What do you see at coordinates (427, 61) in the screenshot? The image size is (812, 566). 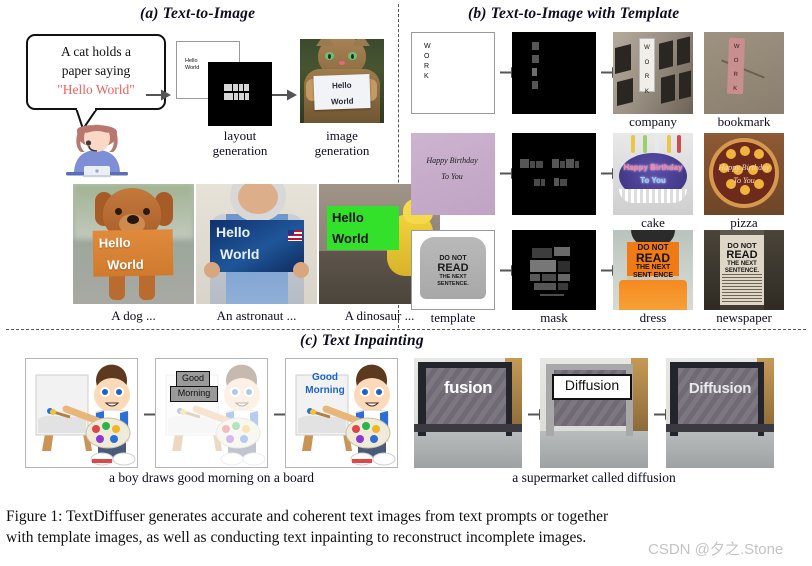 I see `template-work-letters: W O R K` at bounding box center [427, 61].